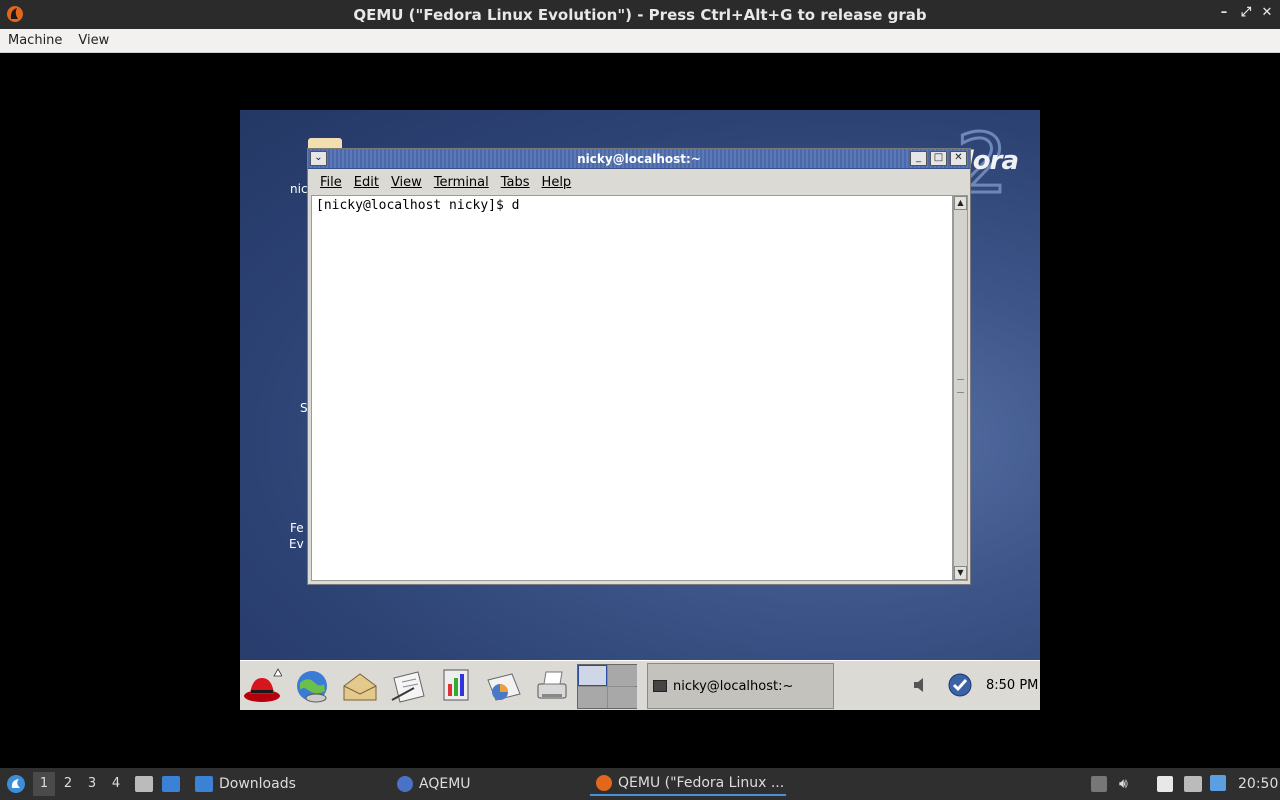 The width and height of the screenshot is (1280, 800). What do you see at coordinates (1123, 784) in the screenshot?
I see `host-volume-icon: 🔊︎` at bounding box center [1123, 784].